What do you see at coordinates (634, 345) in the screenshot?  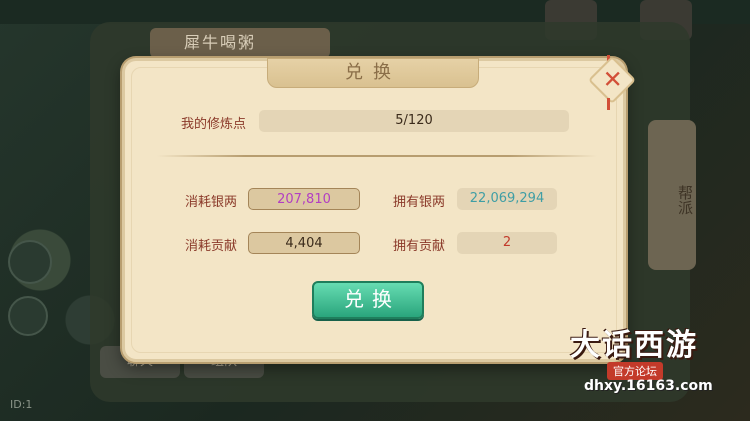 I see `watermark-logo: 大话西游` at bounding box center [634, 345].